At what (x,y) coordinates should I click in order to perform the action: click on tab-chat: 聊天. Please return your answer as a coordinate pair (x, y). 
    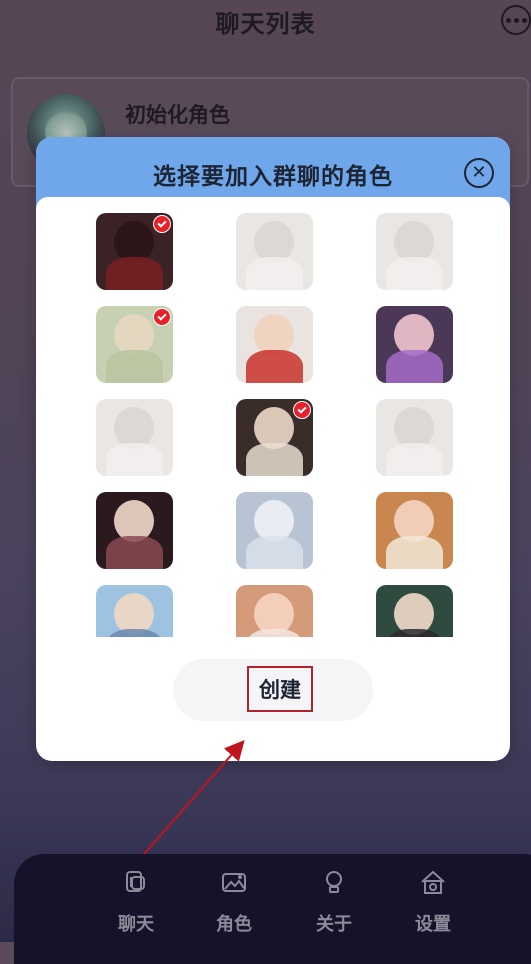
    Looking at the image, I should click on (136, 902).